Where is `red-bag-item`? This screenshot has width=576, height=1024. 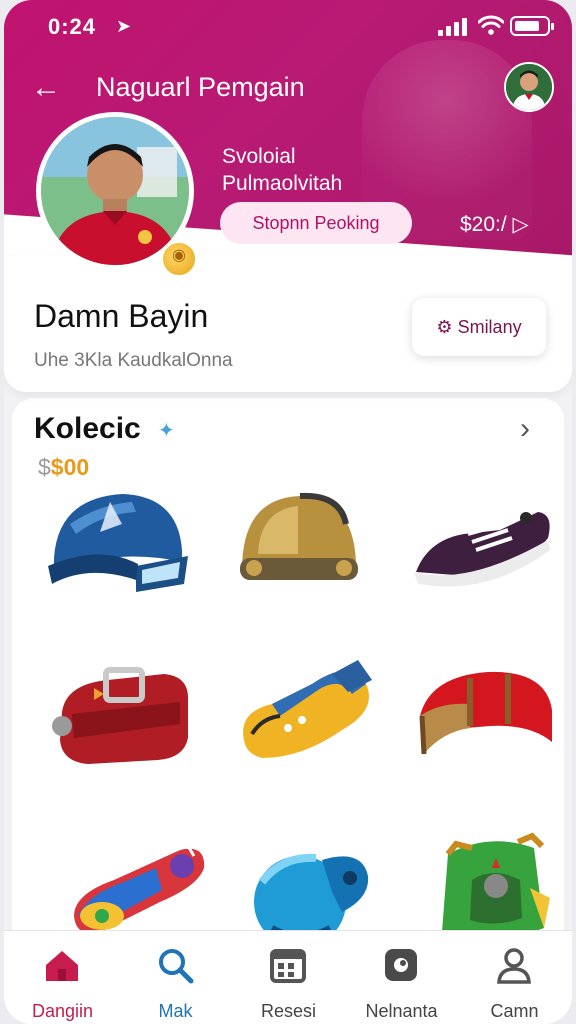 red-bag-item is located at coordinates (123, 714).